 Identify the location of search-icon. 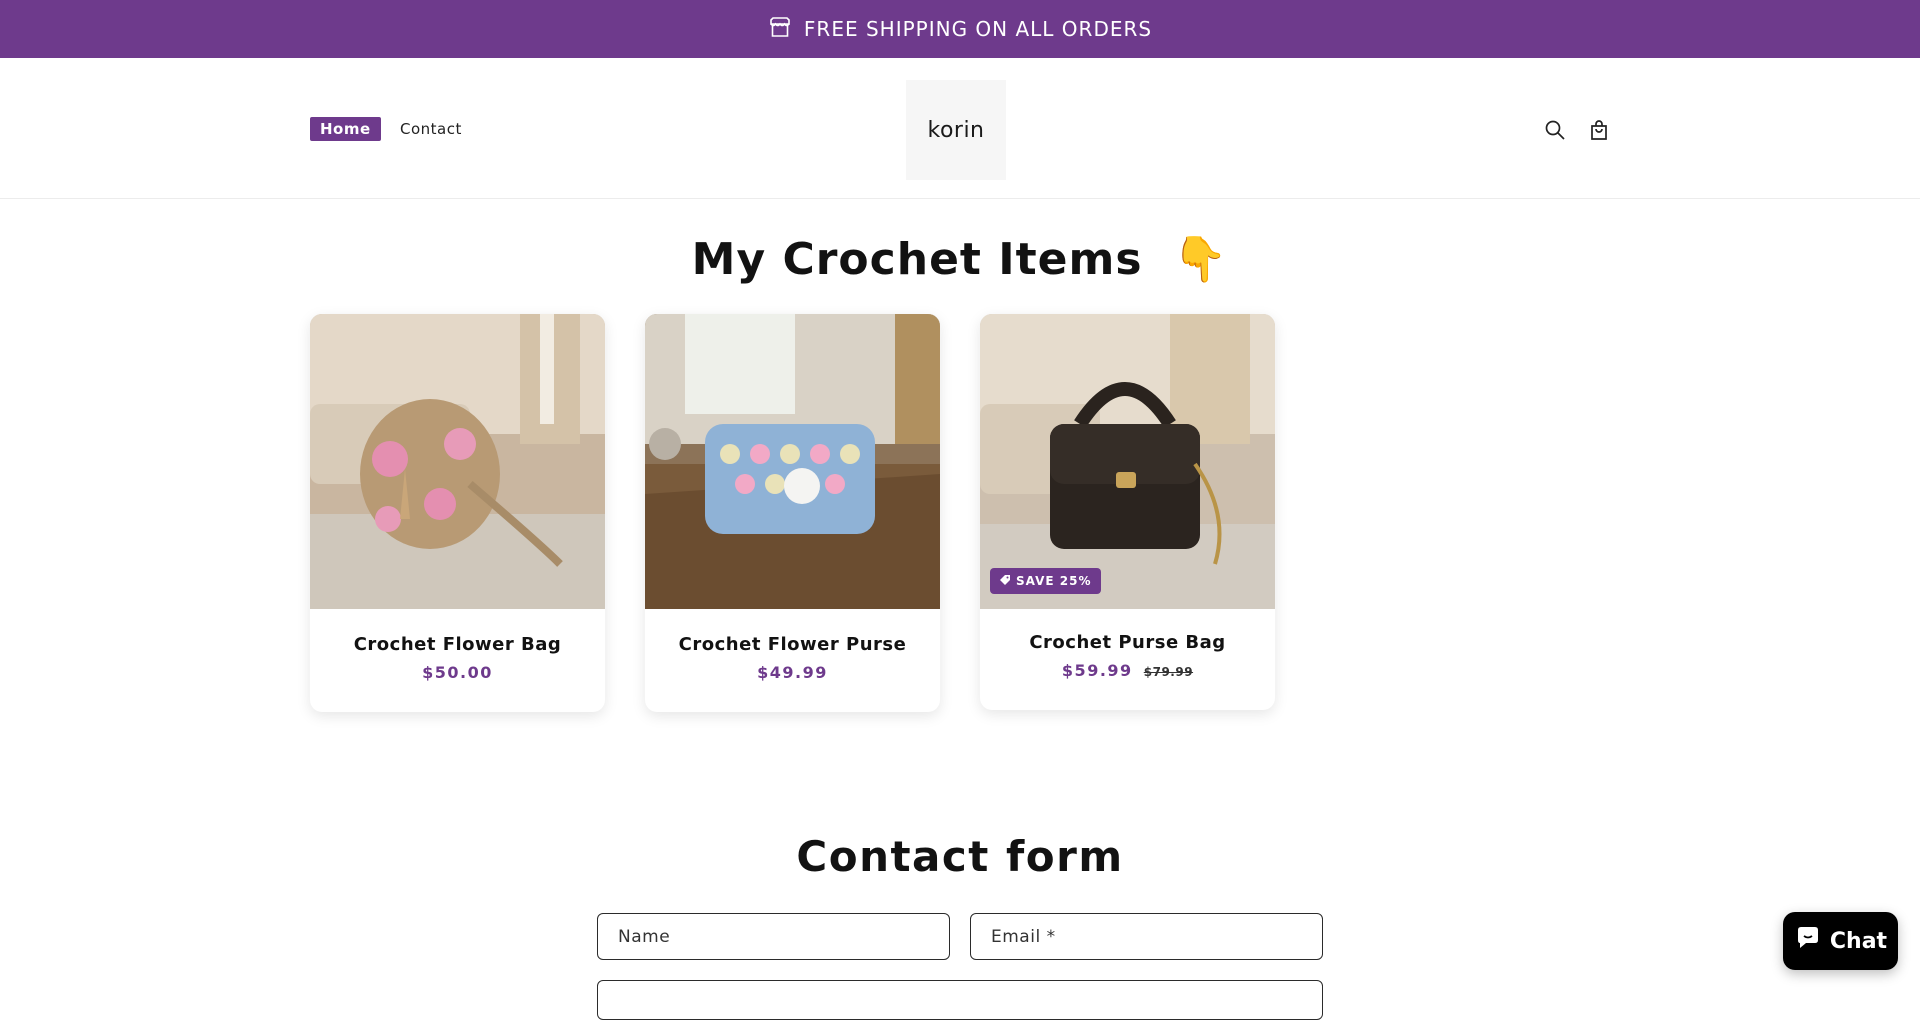
(1555, 130).